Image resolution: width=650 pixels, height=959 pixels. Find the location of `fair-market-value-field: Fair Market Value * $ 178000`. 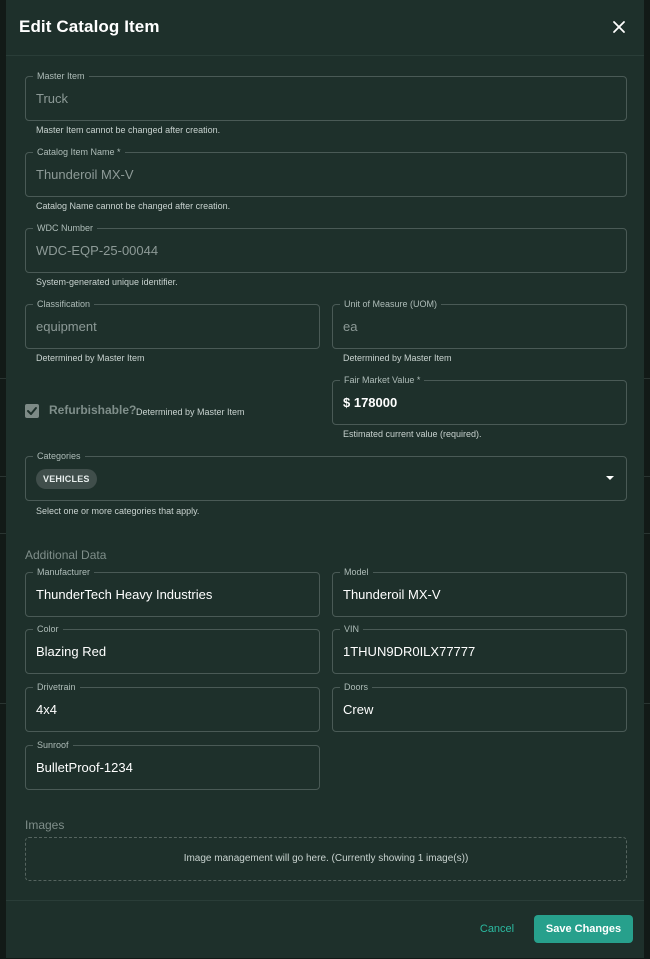

fair-market-value-field: Fair Market Value * $ 178000 is located at coordinates (479, 400).